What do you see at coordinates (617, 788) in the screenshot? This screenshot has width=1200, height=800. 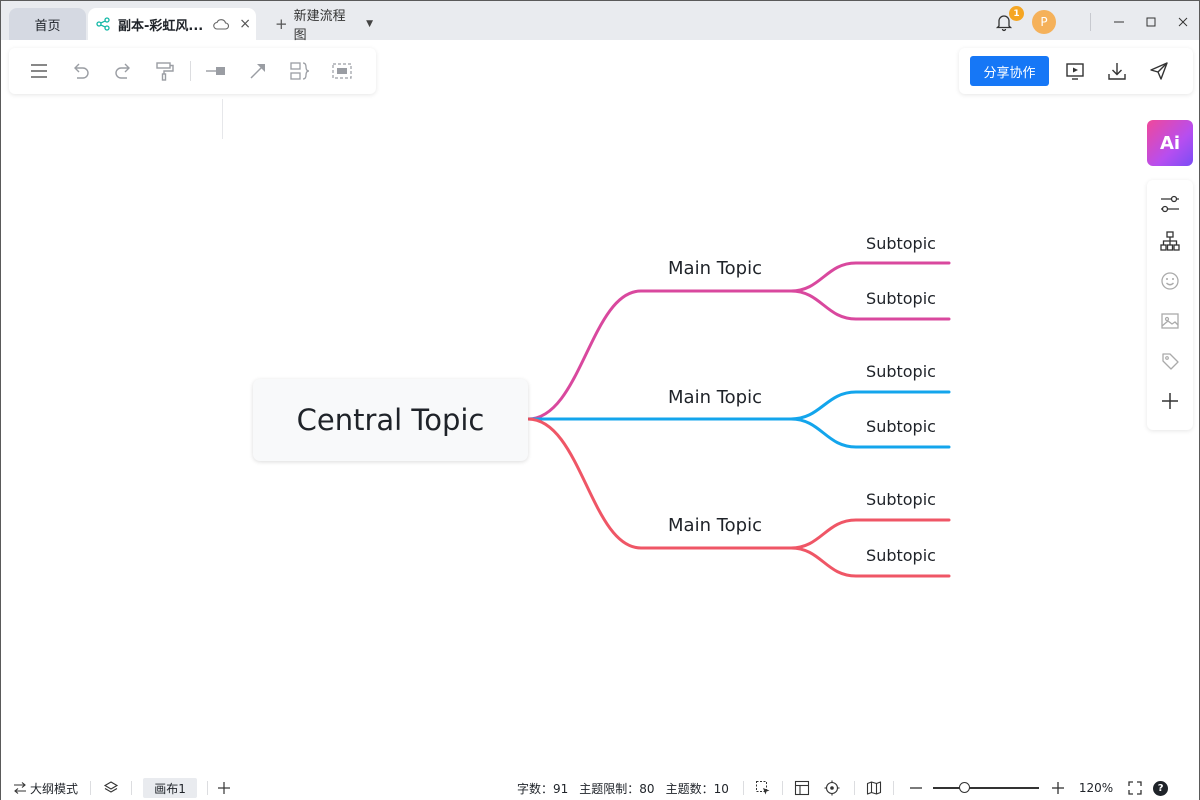 I see `topic-limit: 主题限制：80` at bounding box center [617, 788].